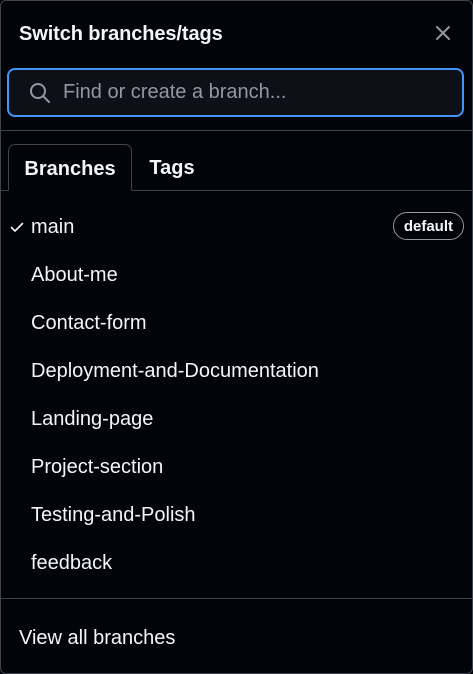 This screenshot has height=674, width=473. I want to click on branch-item: Contact-form, so click(236, 324).